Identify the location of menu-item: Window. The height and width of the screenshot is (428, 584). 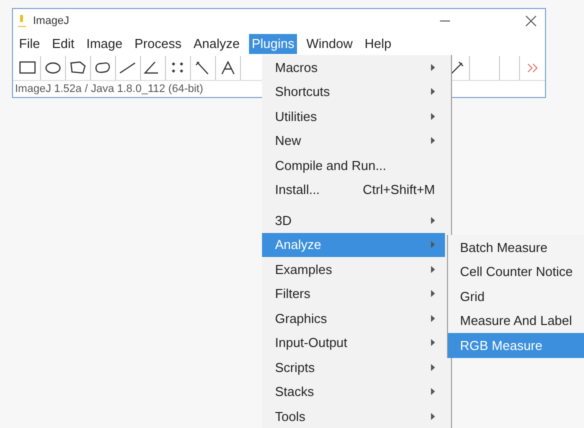
(329, 44).